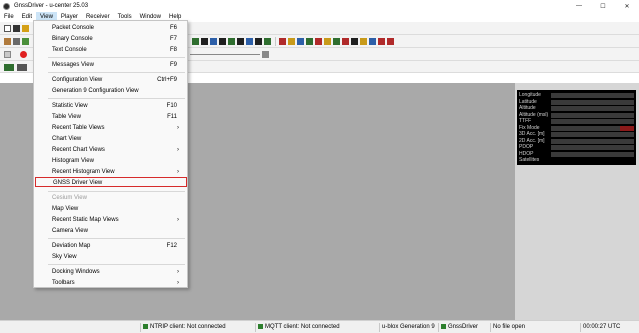  Describe the element at coordinates (265, 54) in the screenshot. I see `skip-end-icon` at that location.